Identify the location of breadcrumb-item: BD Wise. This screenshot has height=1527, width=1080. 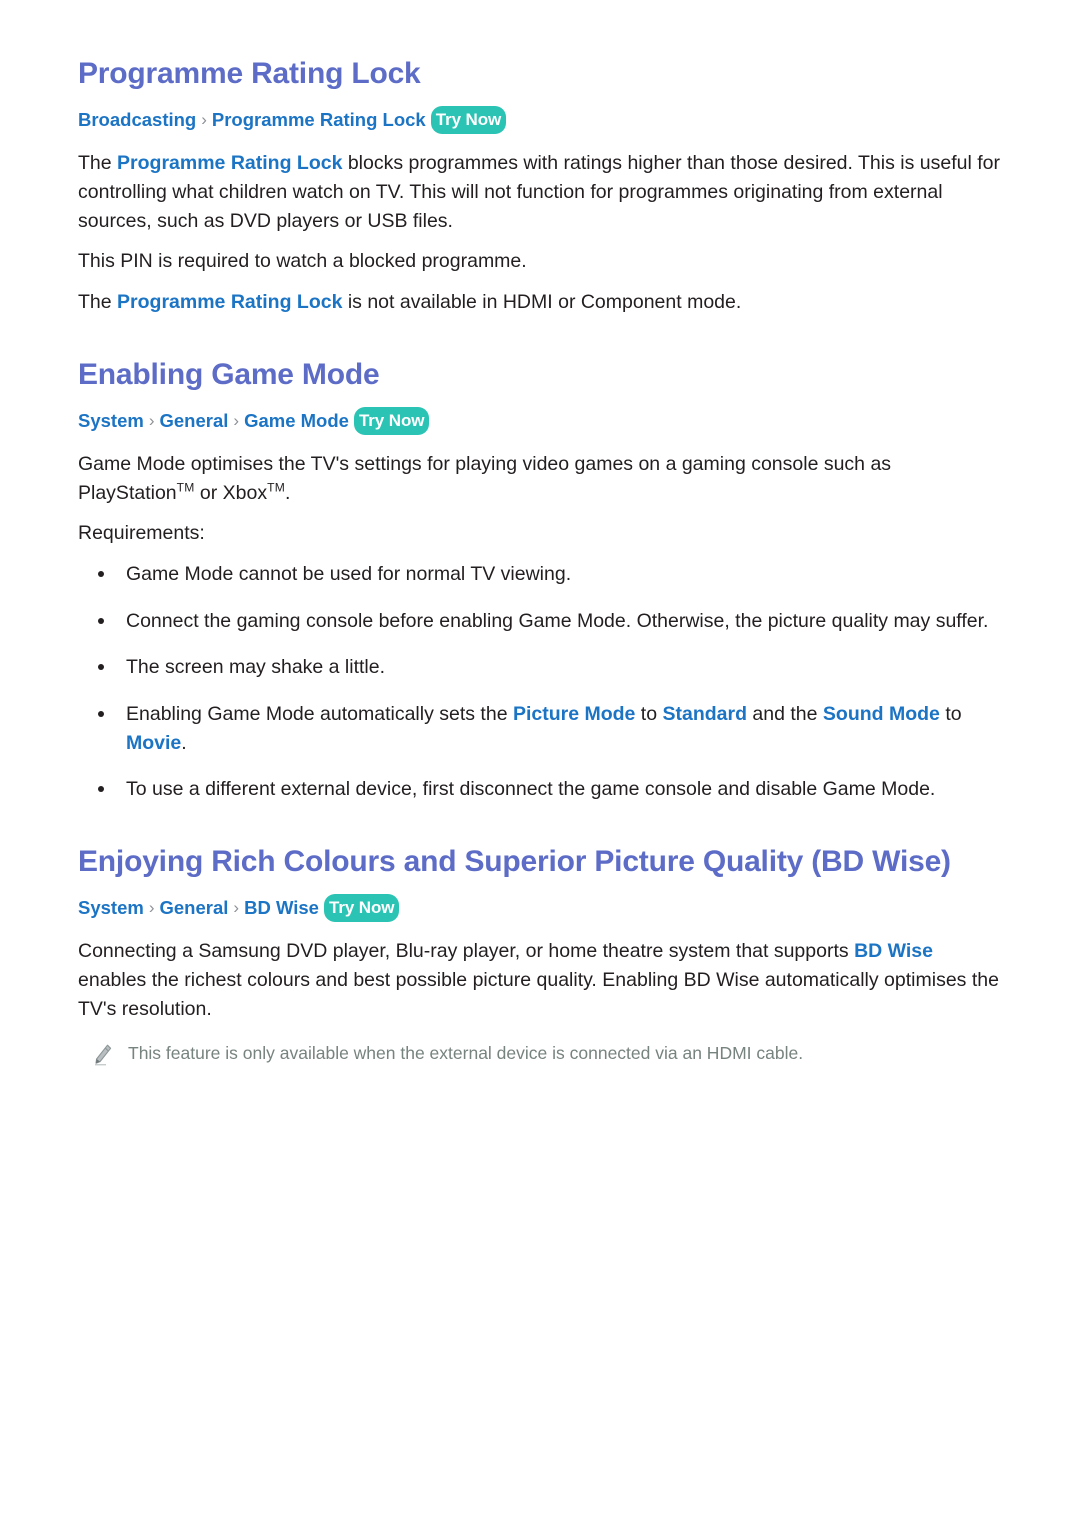
(281, 907).